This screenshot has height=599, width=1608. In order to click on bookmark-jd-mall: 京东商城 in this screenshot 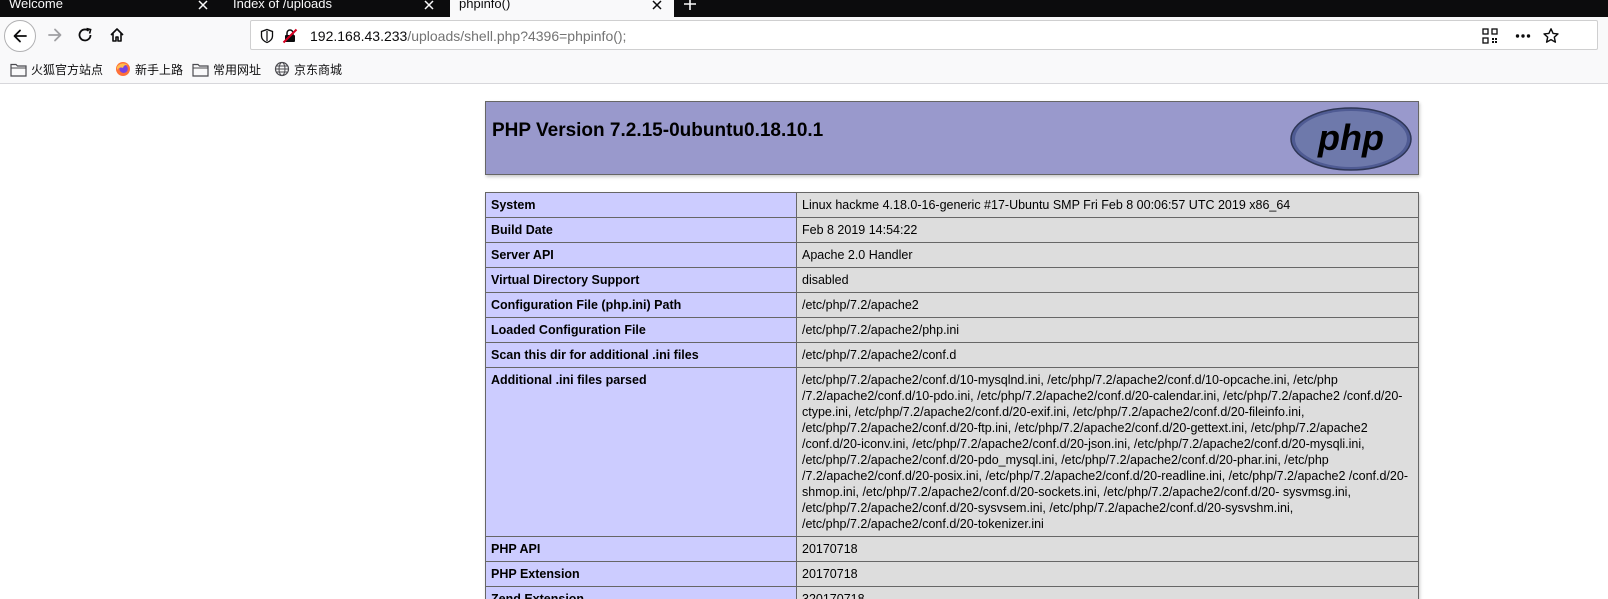, I will do `click(308, 69)`.